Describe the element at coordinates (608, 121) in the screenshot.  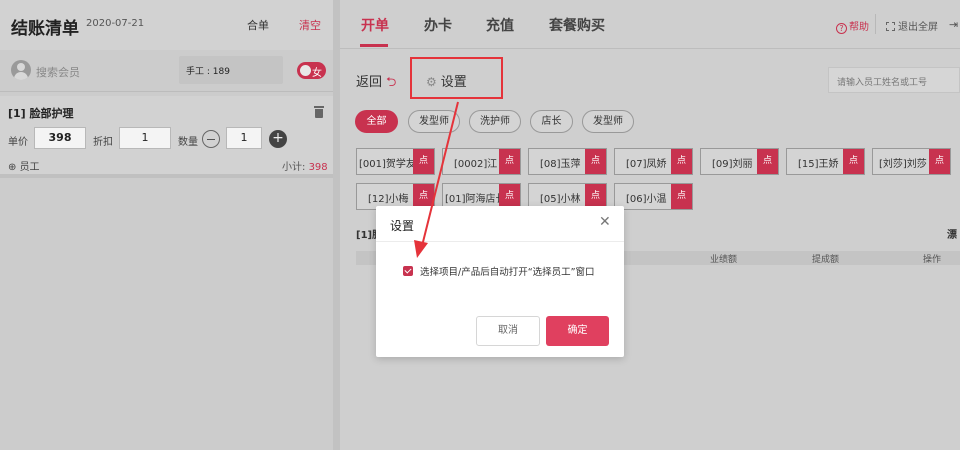
I see `filter-stylist-2: 发型师` at that location.